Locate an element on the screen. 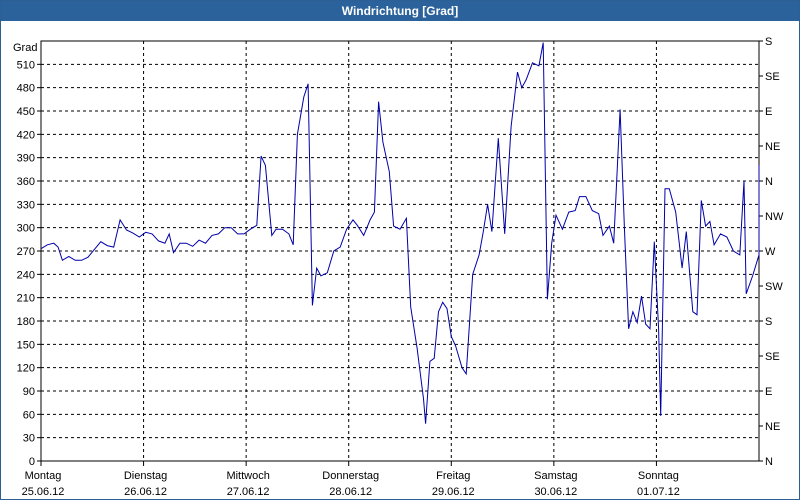 This screenshot has height=500, width=800. x-tick-date-label: 27.06.12 is located at coordinates (248, 492).